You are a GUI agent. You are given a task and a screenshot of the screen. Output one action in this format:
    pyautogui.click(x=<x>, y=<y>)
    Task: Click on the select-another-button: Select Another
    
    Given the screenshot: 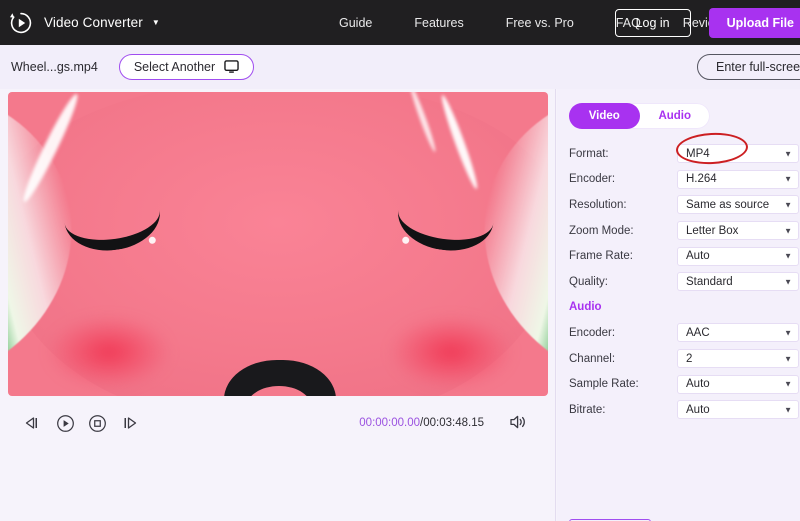 What is the action you would take?
    pyautogui.click(x=186, y=67)
    